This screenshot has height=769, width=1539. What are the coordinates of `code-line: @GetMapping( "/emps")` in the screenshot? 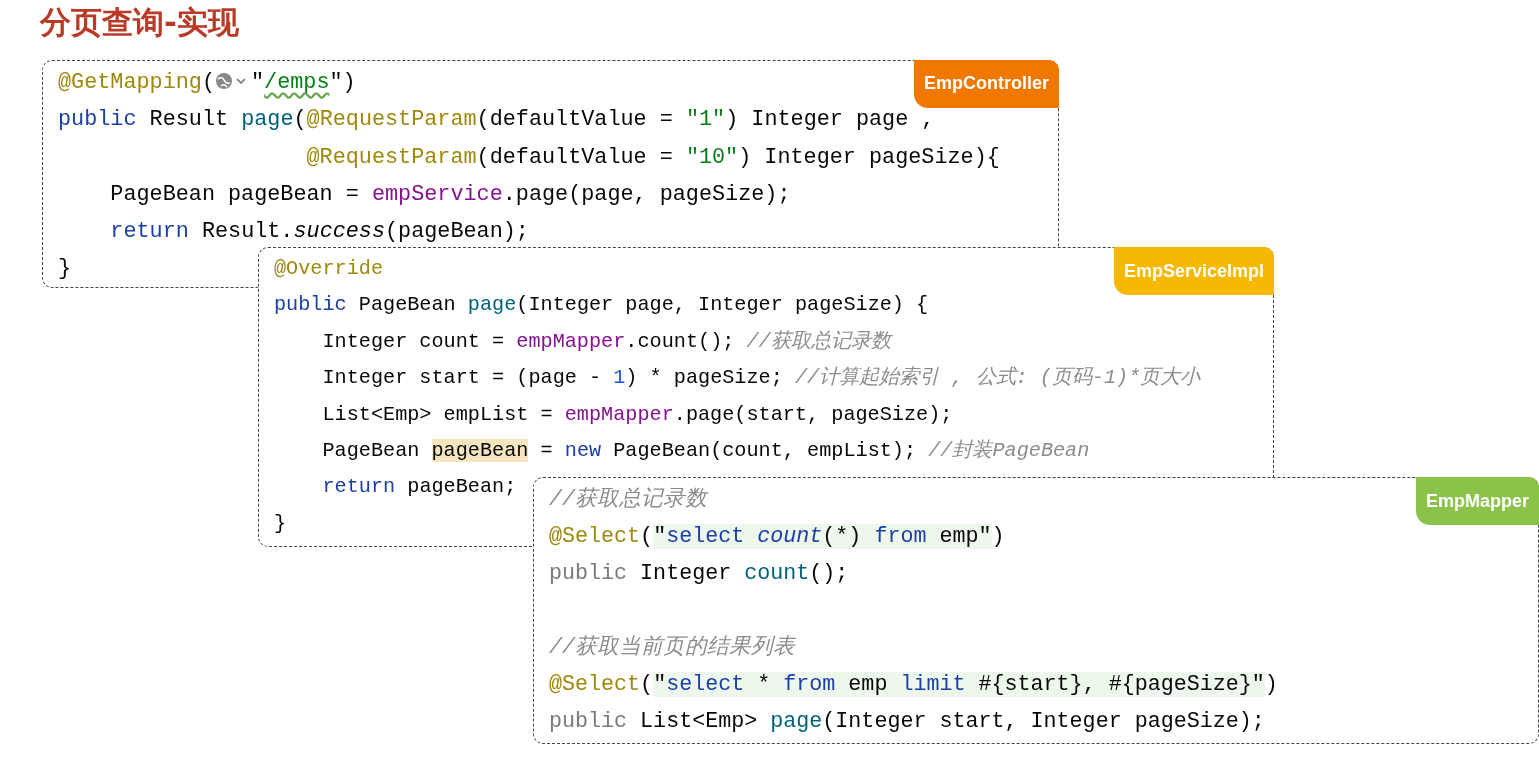 It's located at (207, 83).